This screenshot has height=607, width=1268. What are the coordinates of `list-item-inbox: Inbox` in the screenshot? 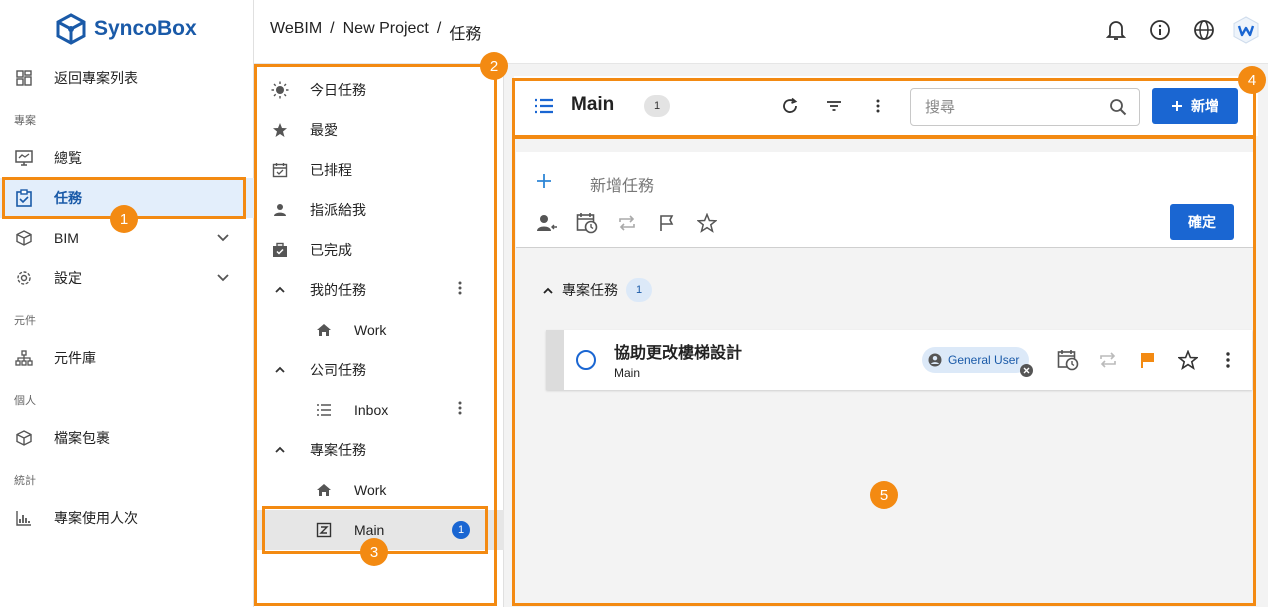 It's located at (379, 410).